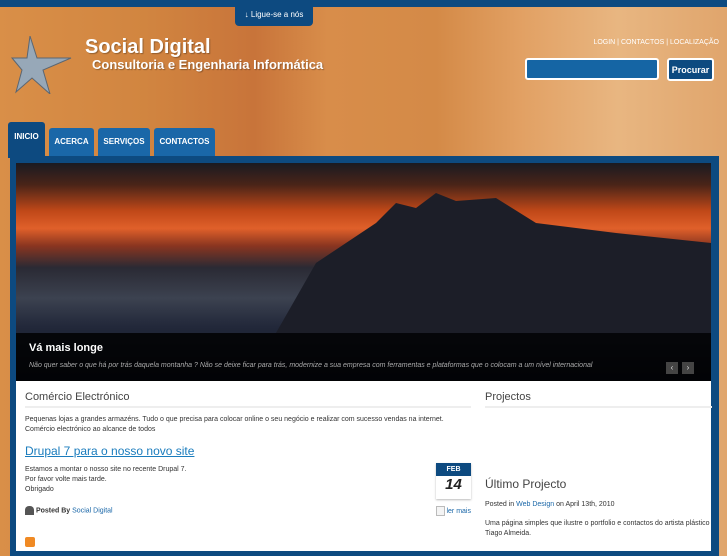 This screenshot has width=727, height=556. Describe the element at coordinates (30, 542) in the screenshot. I see `rss-icon` at that location.